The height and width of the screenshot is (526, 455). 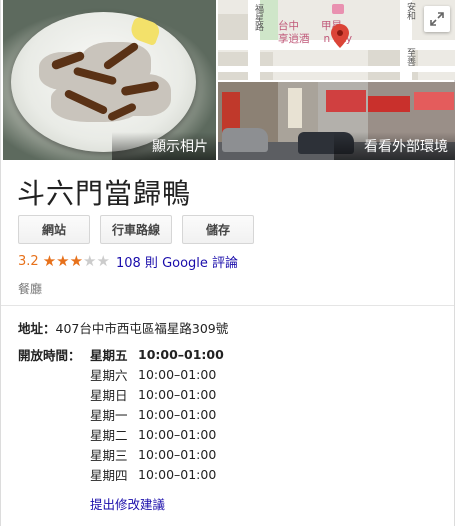 I want to click on map-road, so click(x=336, y=69).